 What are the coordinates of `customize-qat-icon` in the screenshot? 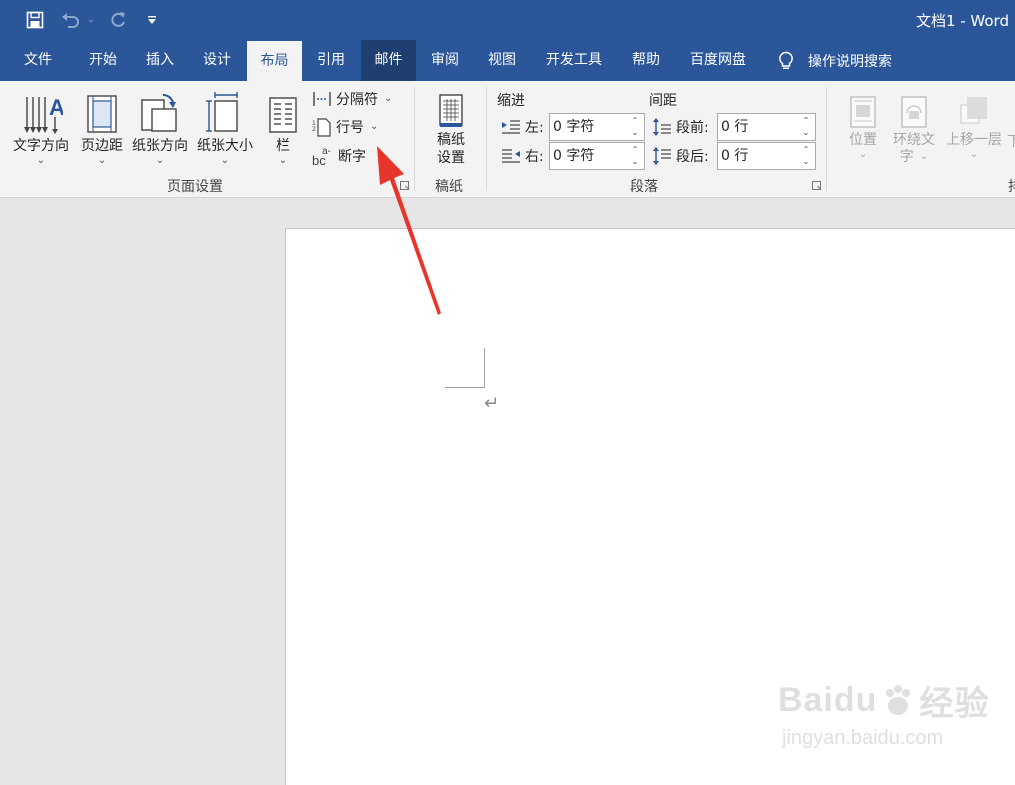 It's located at (152, 20).